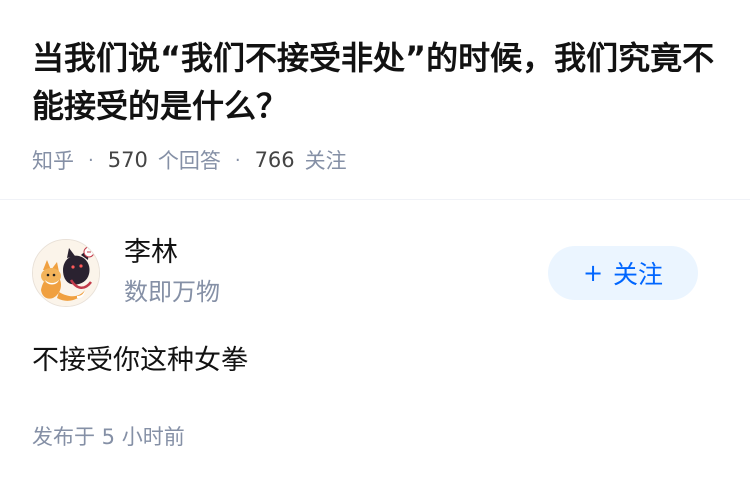 The width and height of the screenshot is (750, 490). Describe the element at coordinates (53, 160) in the screenshot. I see `source-label: 知乎` at that location.